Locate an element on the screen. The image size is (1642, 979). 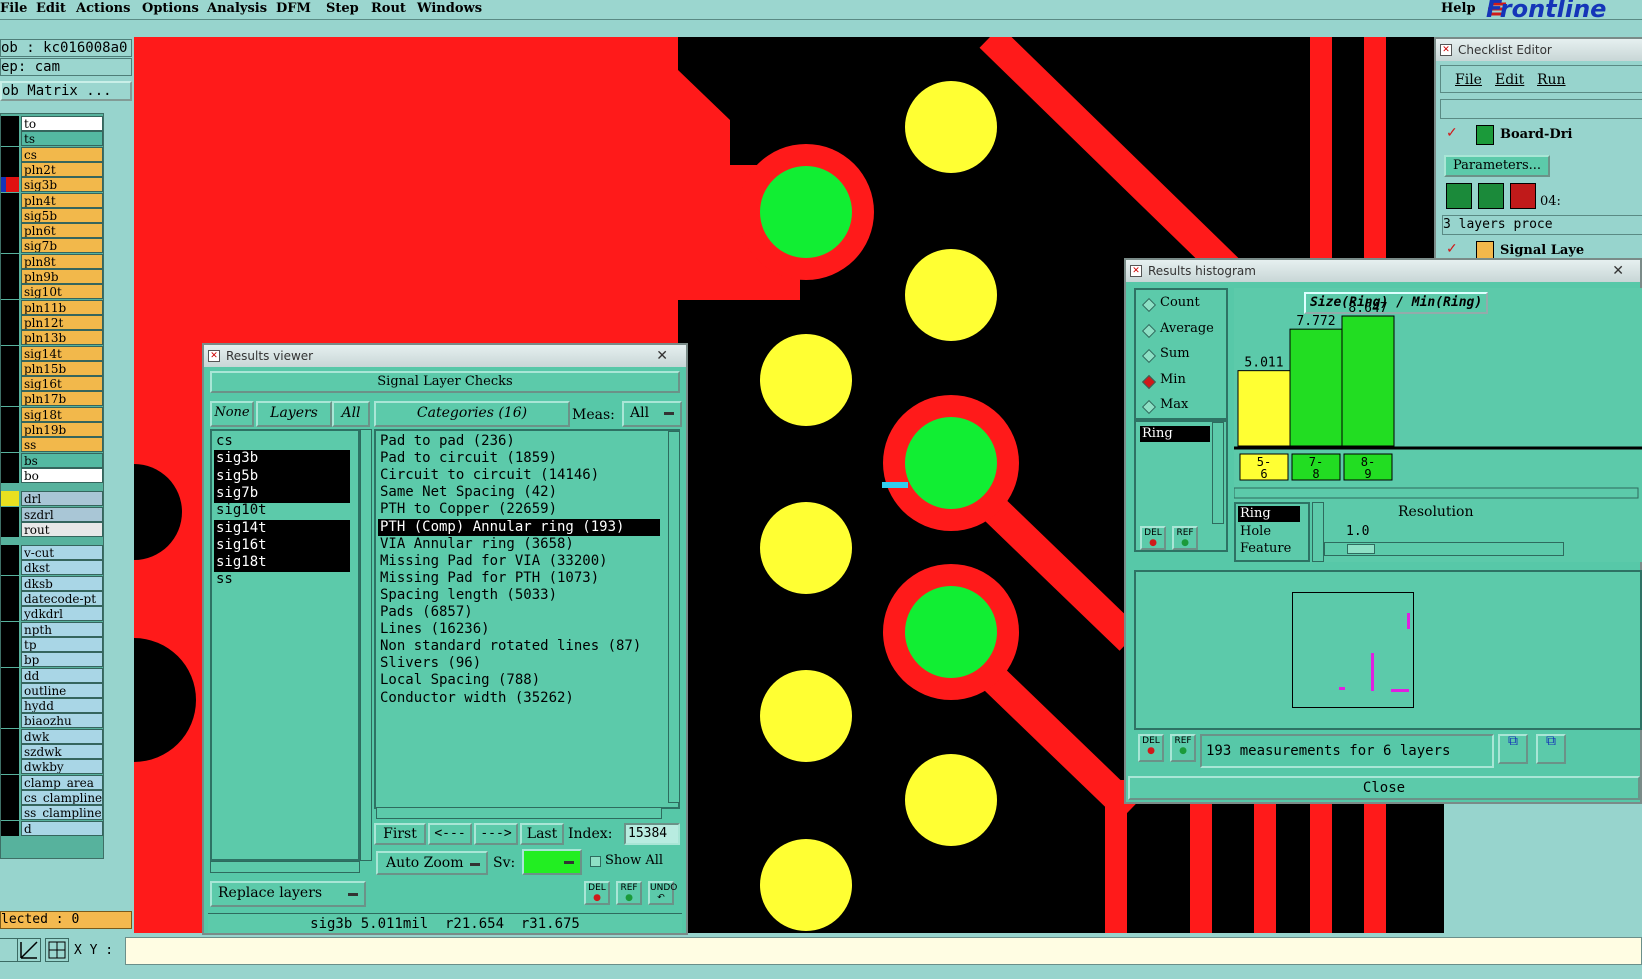
first-button: First is located at coordinates (400, 834).